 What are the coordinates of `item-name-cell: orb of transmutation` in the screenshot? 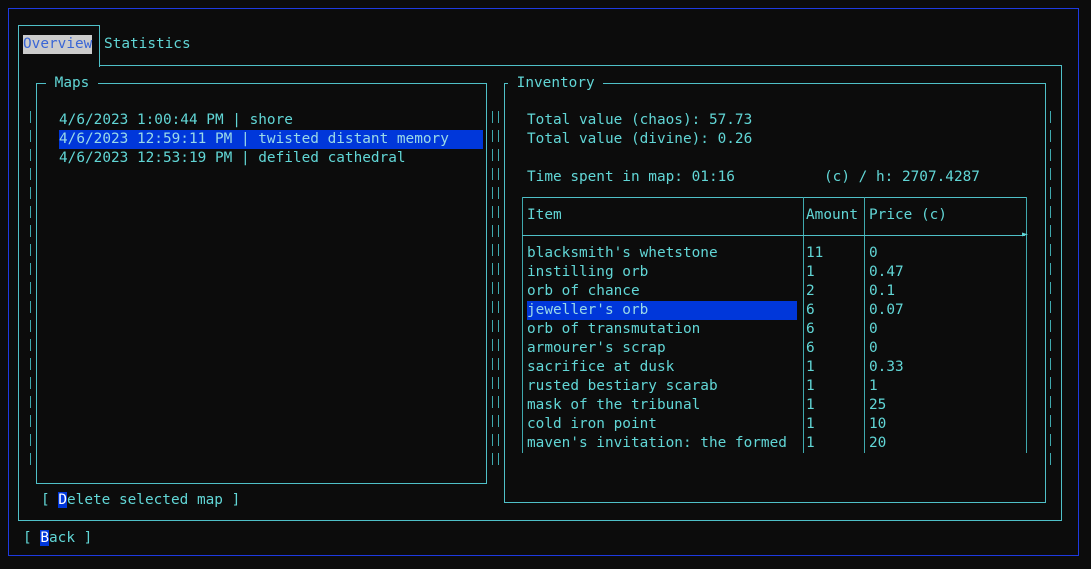 It's located at (614, 329).